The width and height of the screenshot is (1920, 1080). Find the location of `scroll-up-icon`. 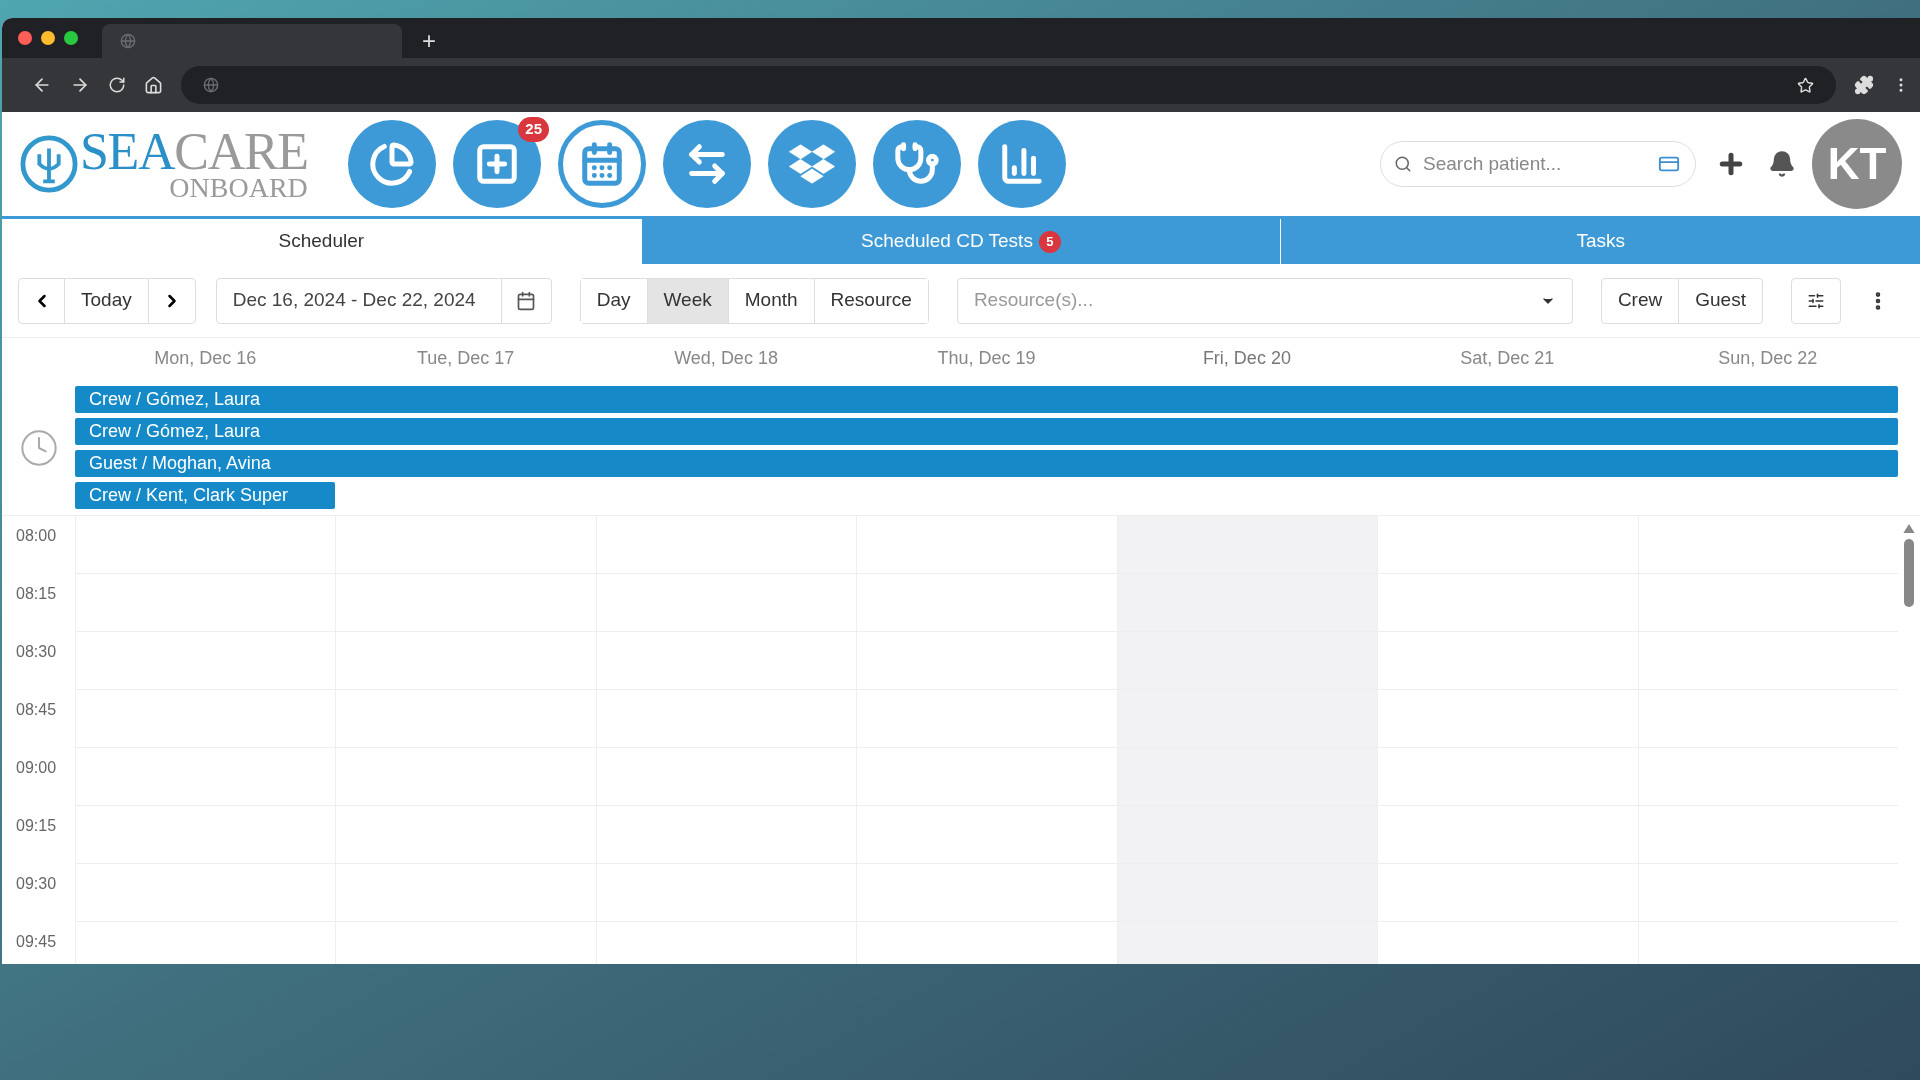

scroll-up-icon is located at coordinates (1909, 528).